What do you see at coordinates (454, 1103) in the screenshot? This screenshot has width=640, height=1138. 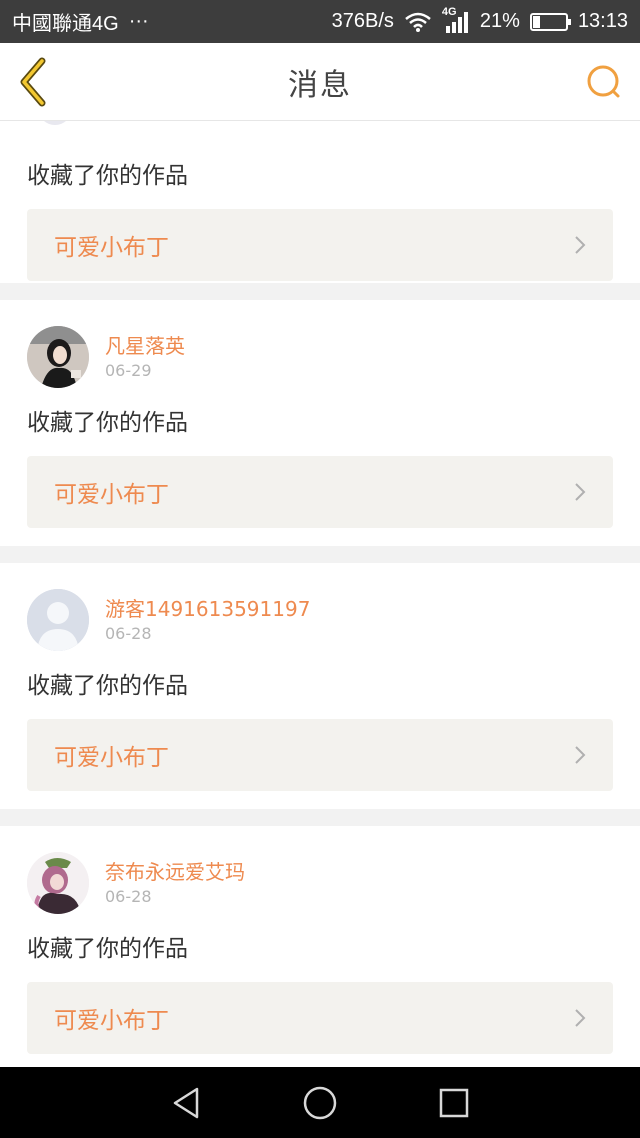 I see `square-recents-icon` at bounding box center [454, 1103].